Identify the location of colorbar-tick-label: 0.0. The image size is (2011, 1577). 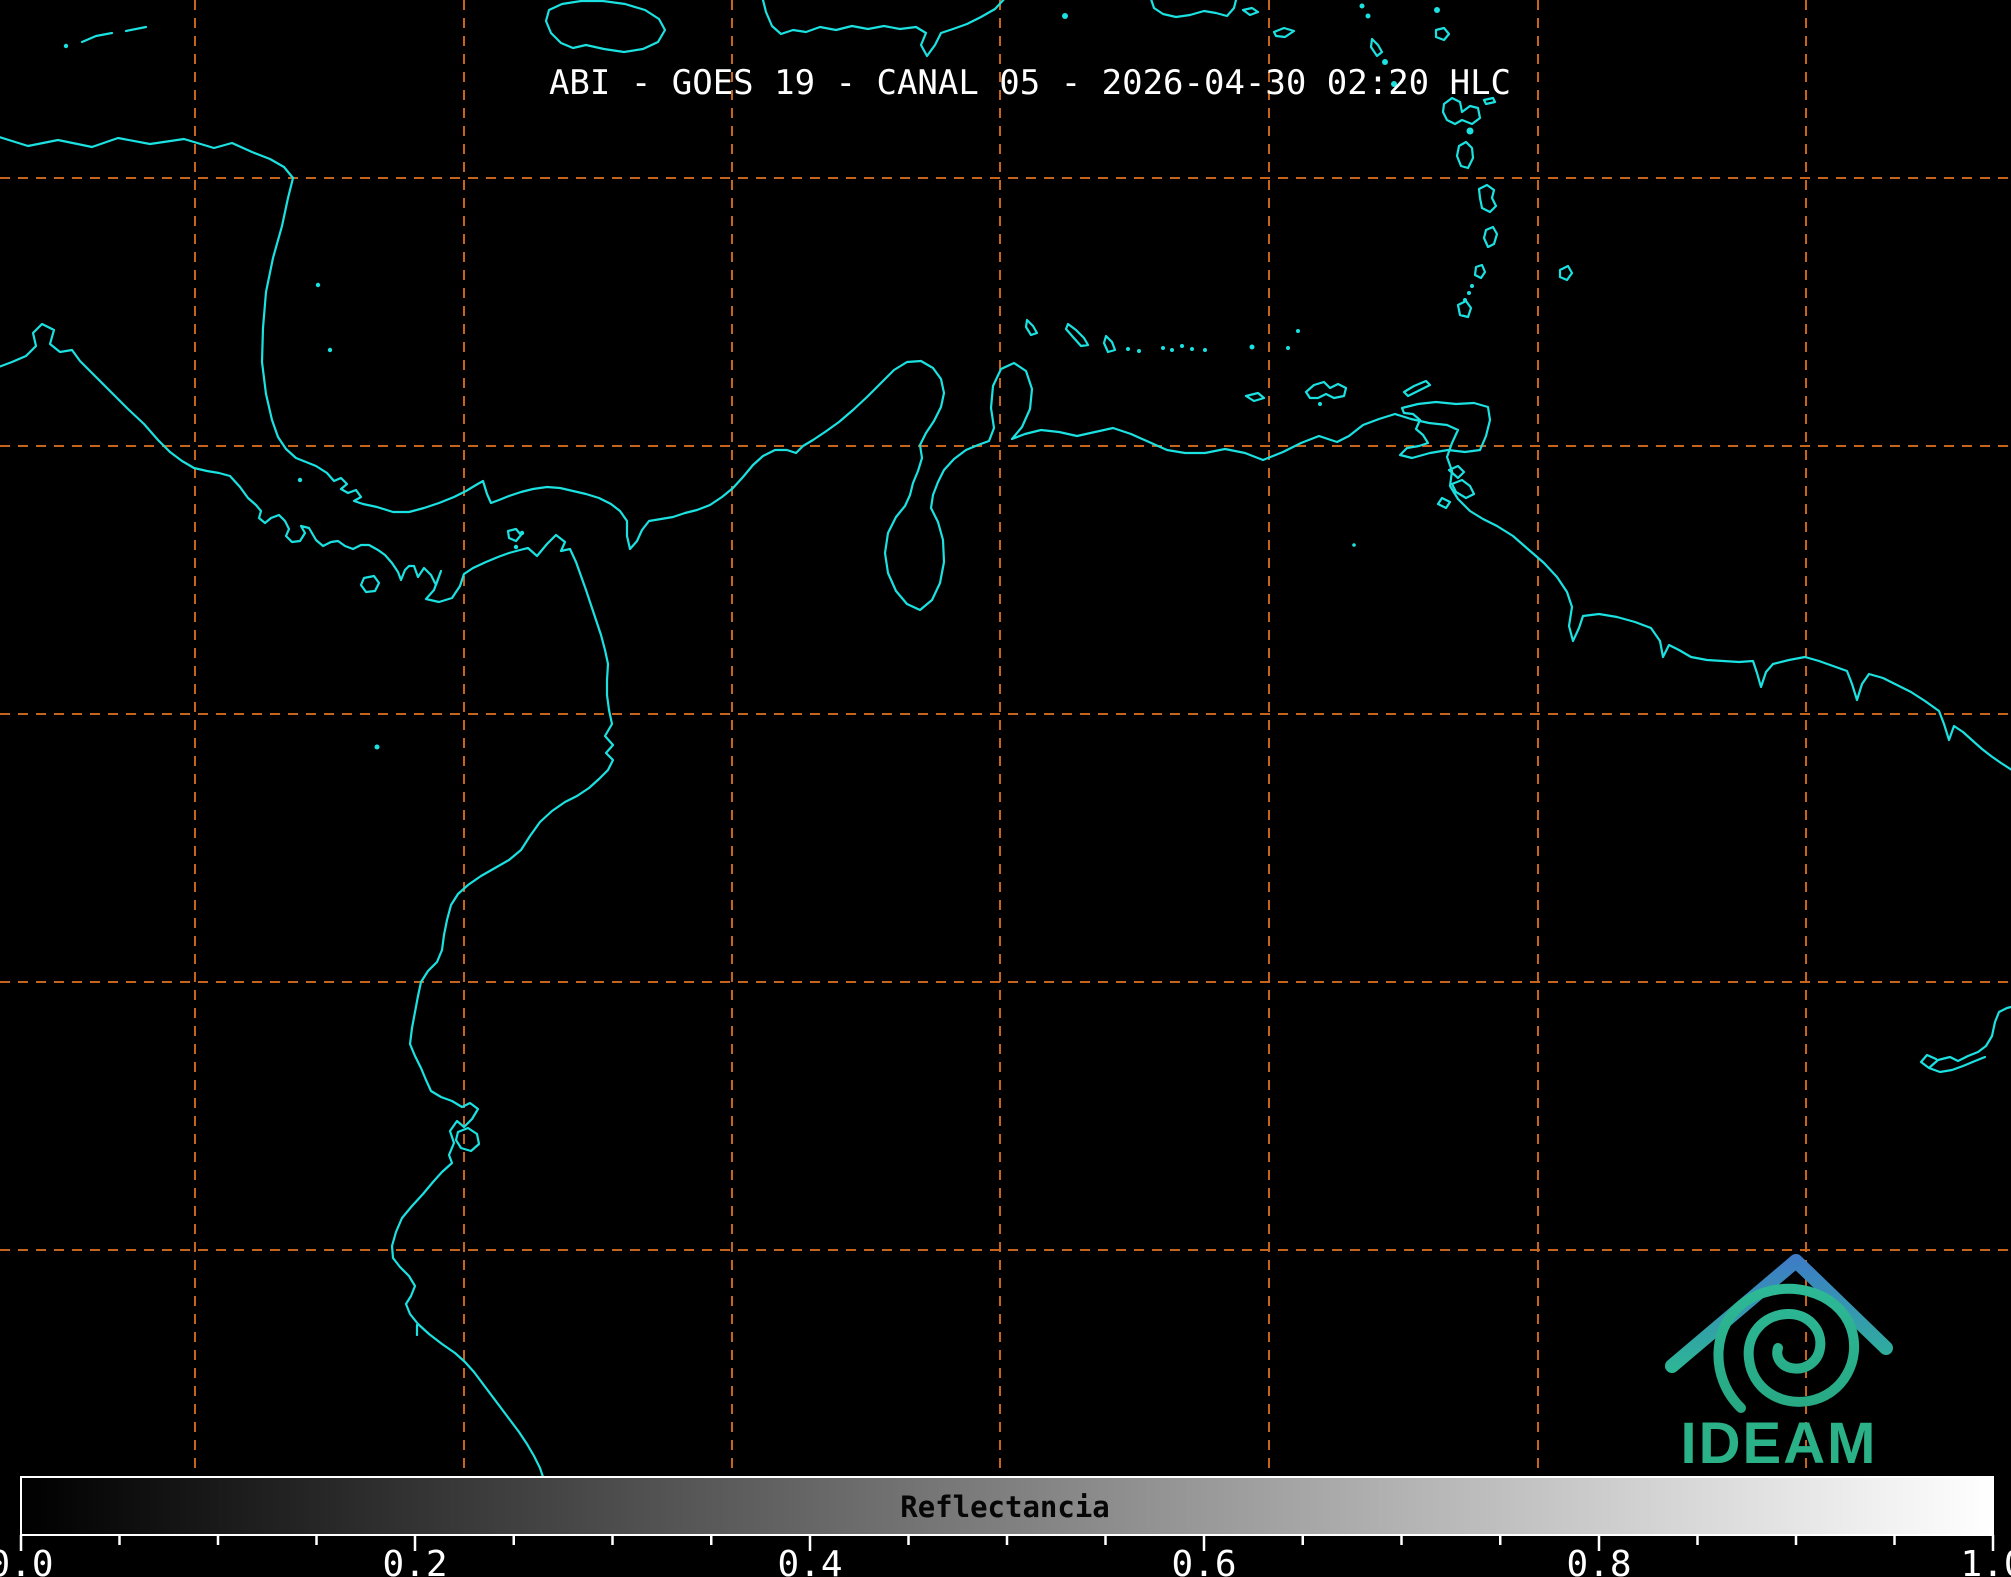
(27, 1560).